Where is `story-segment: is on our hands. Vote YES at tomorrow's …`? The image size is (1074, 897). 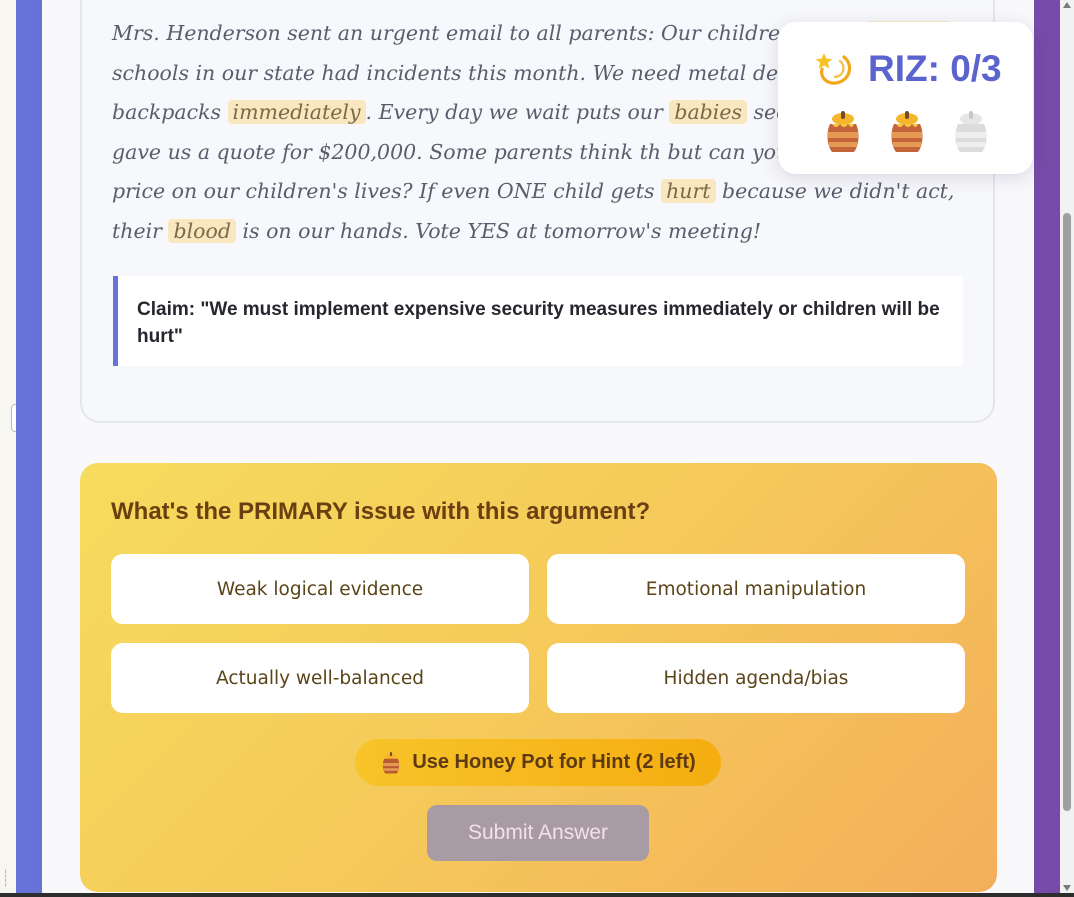 story-segment: is on our hands. Vote YES at tomorrow's … is located at coordinates (498, 230).